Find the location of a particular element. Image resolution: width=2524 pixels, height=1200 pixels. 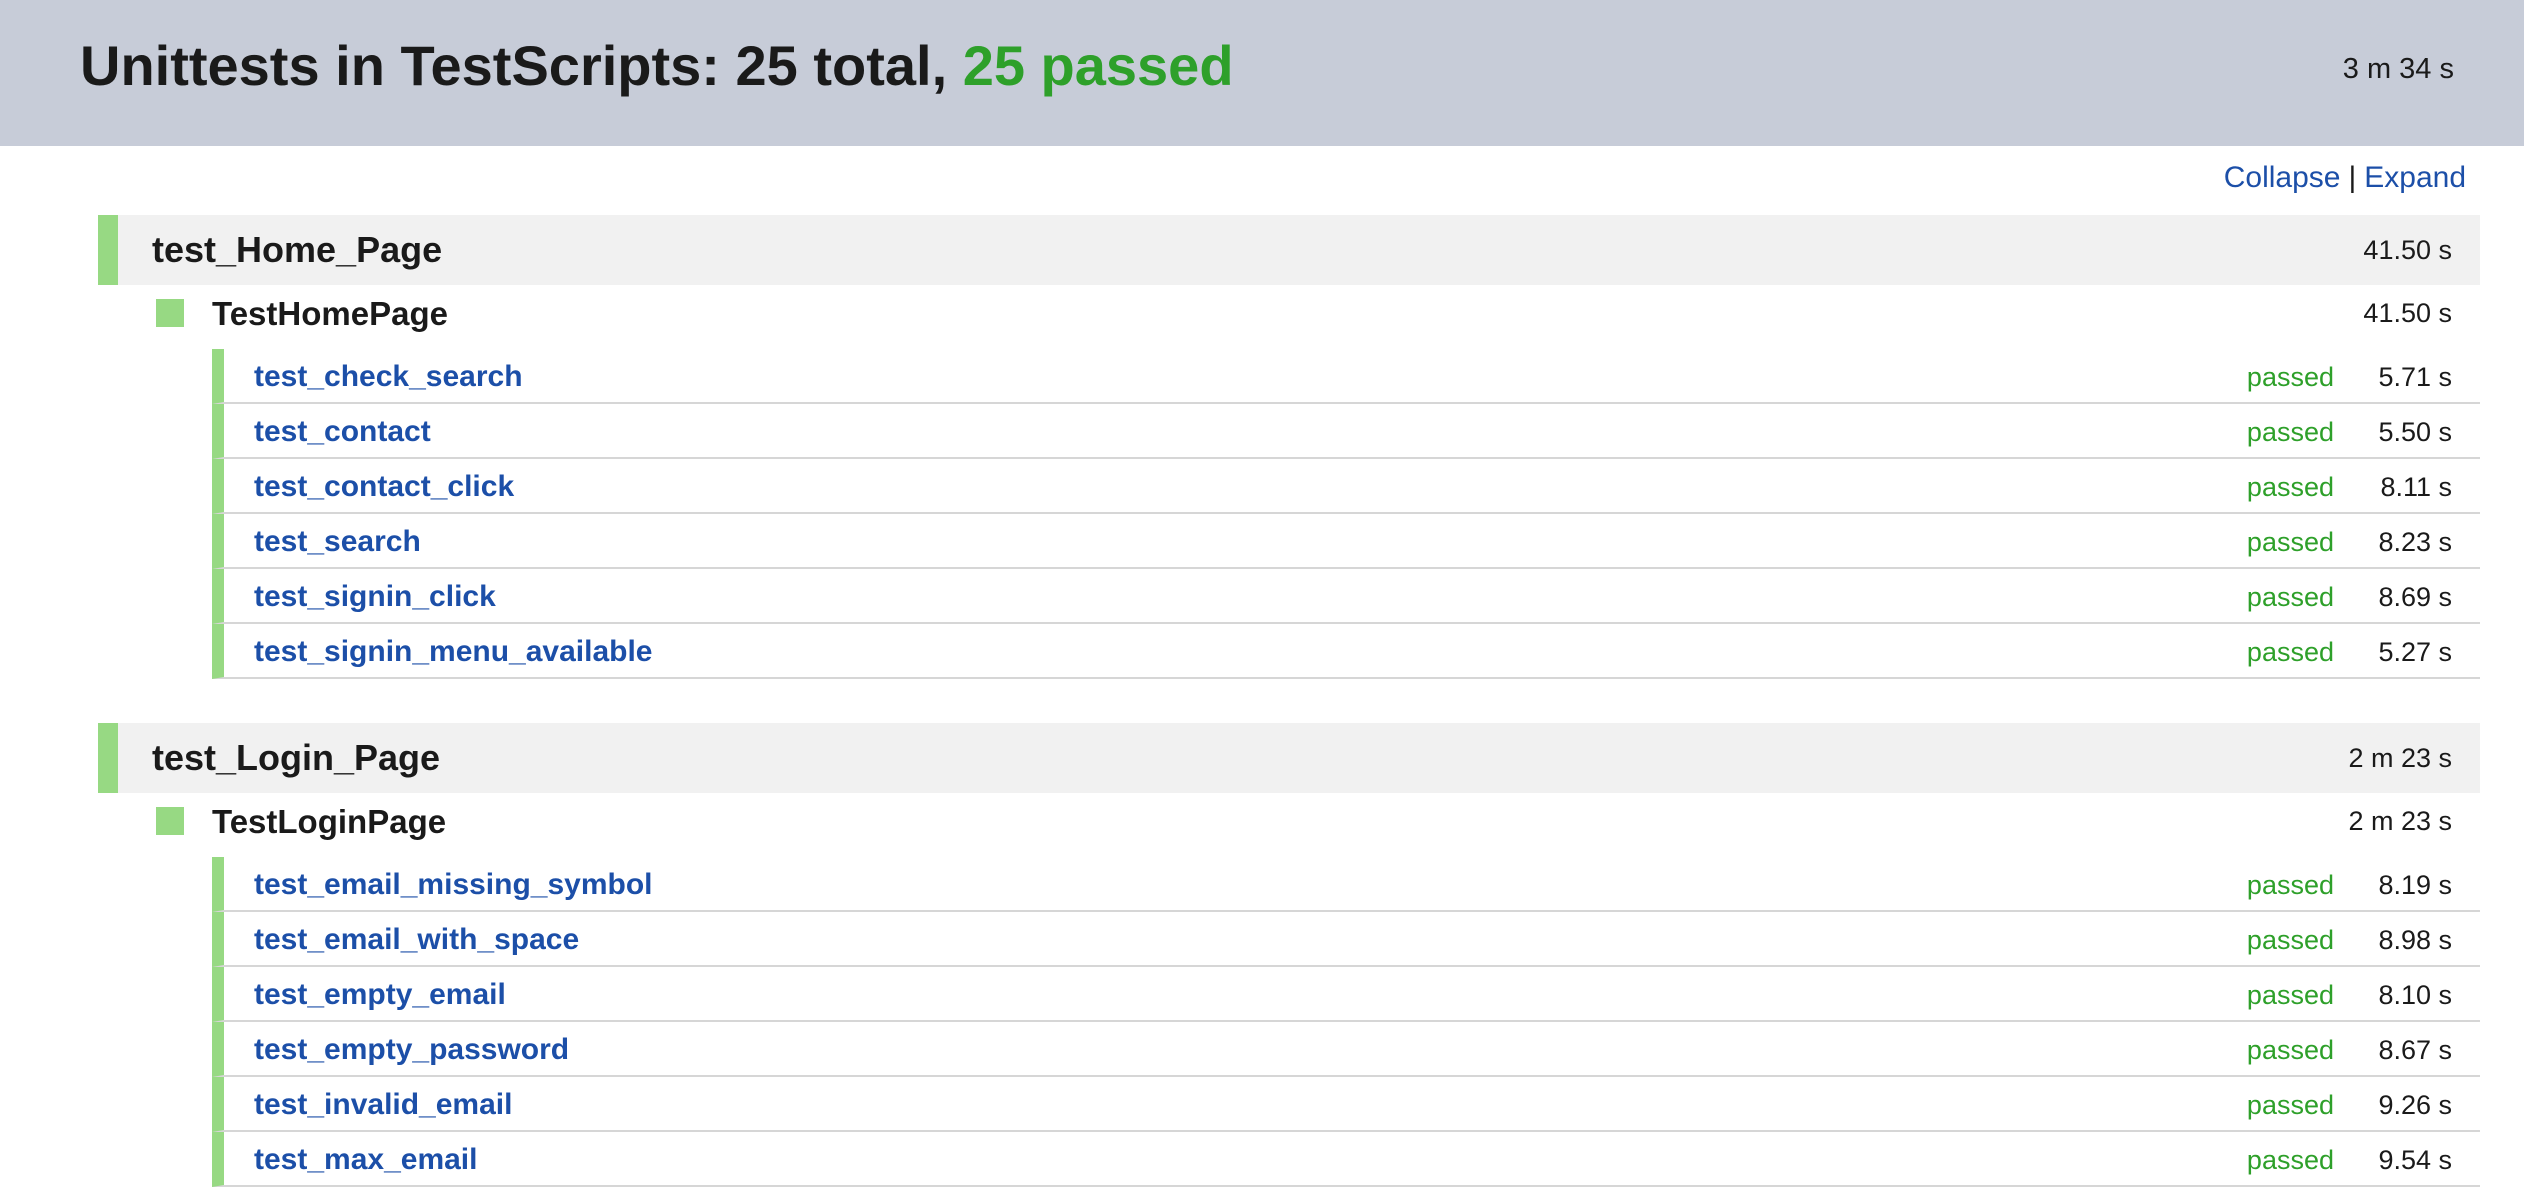

test-duration: 8.23 s is located at coordinates (2415, 542).